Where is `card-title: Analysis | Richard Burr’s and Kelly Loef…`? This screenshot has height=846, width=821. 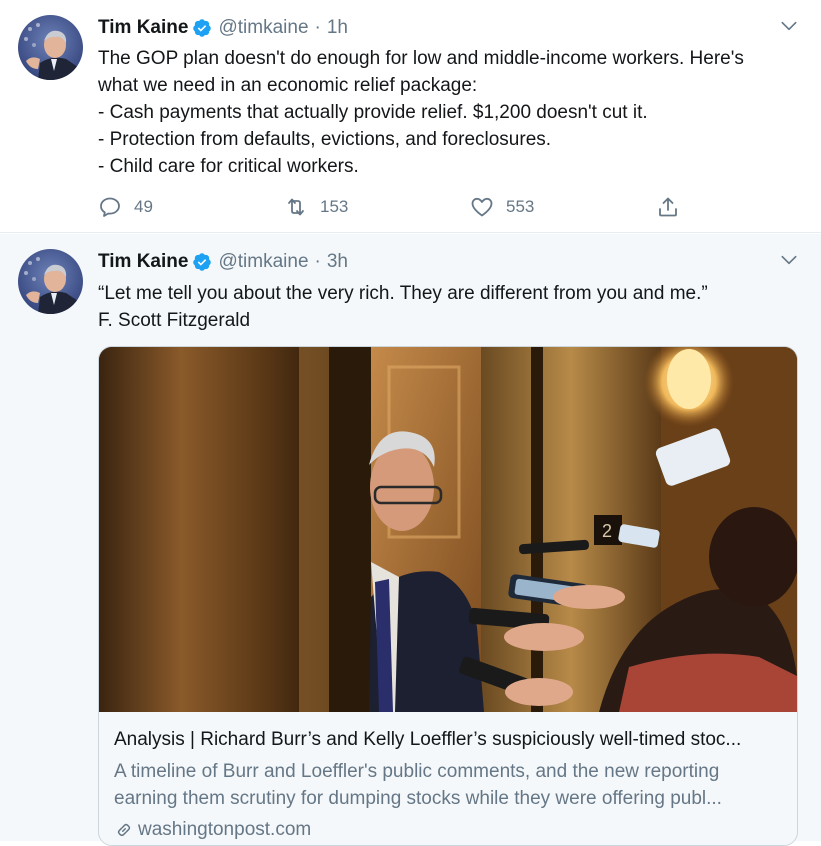
card-title: Analysis | Richard Burr’s and Kelly Loef… is located at coordinates (449, 740).